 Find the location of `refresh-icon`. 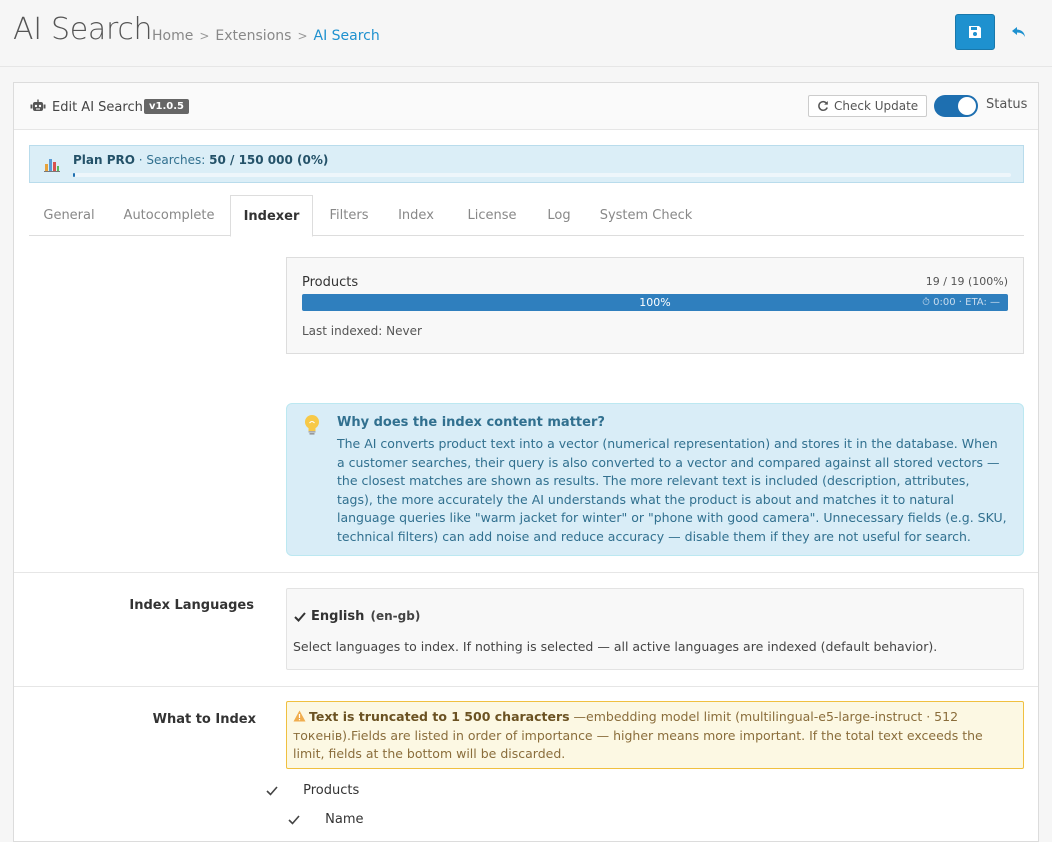

refresh-icon is located at coordinates (823, 106).